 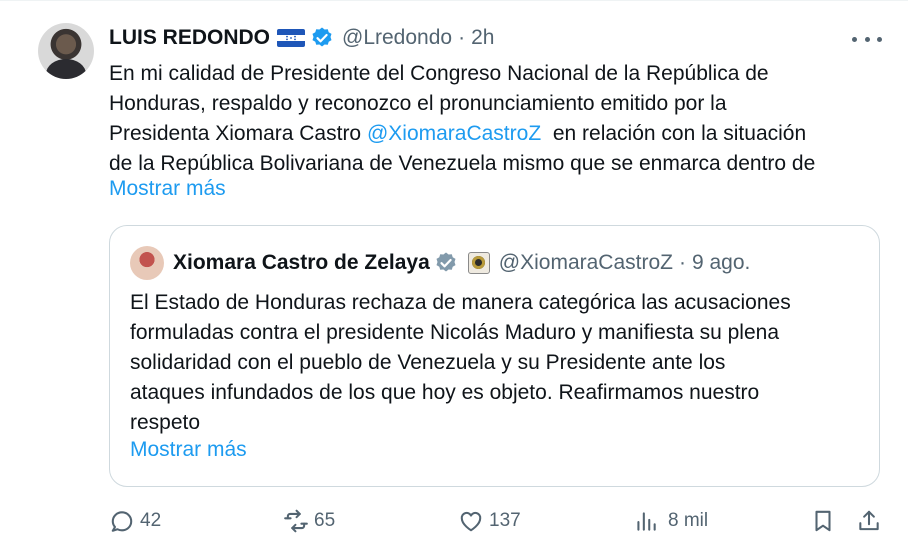 I want to click on quoted-author-name: Xiomara Castro de Zelaya, so click(x=301, y=263).